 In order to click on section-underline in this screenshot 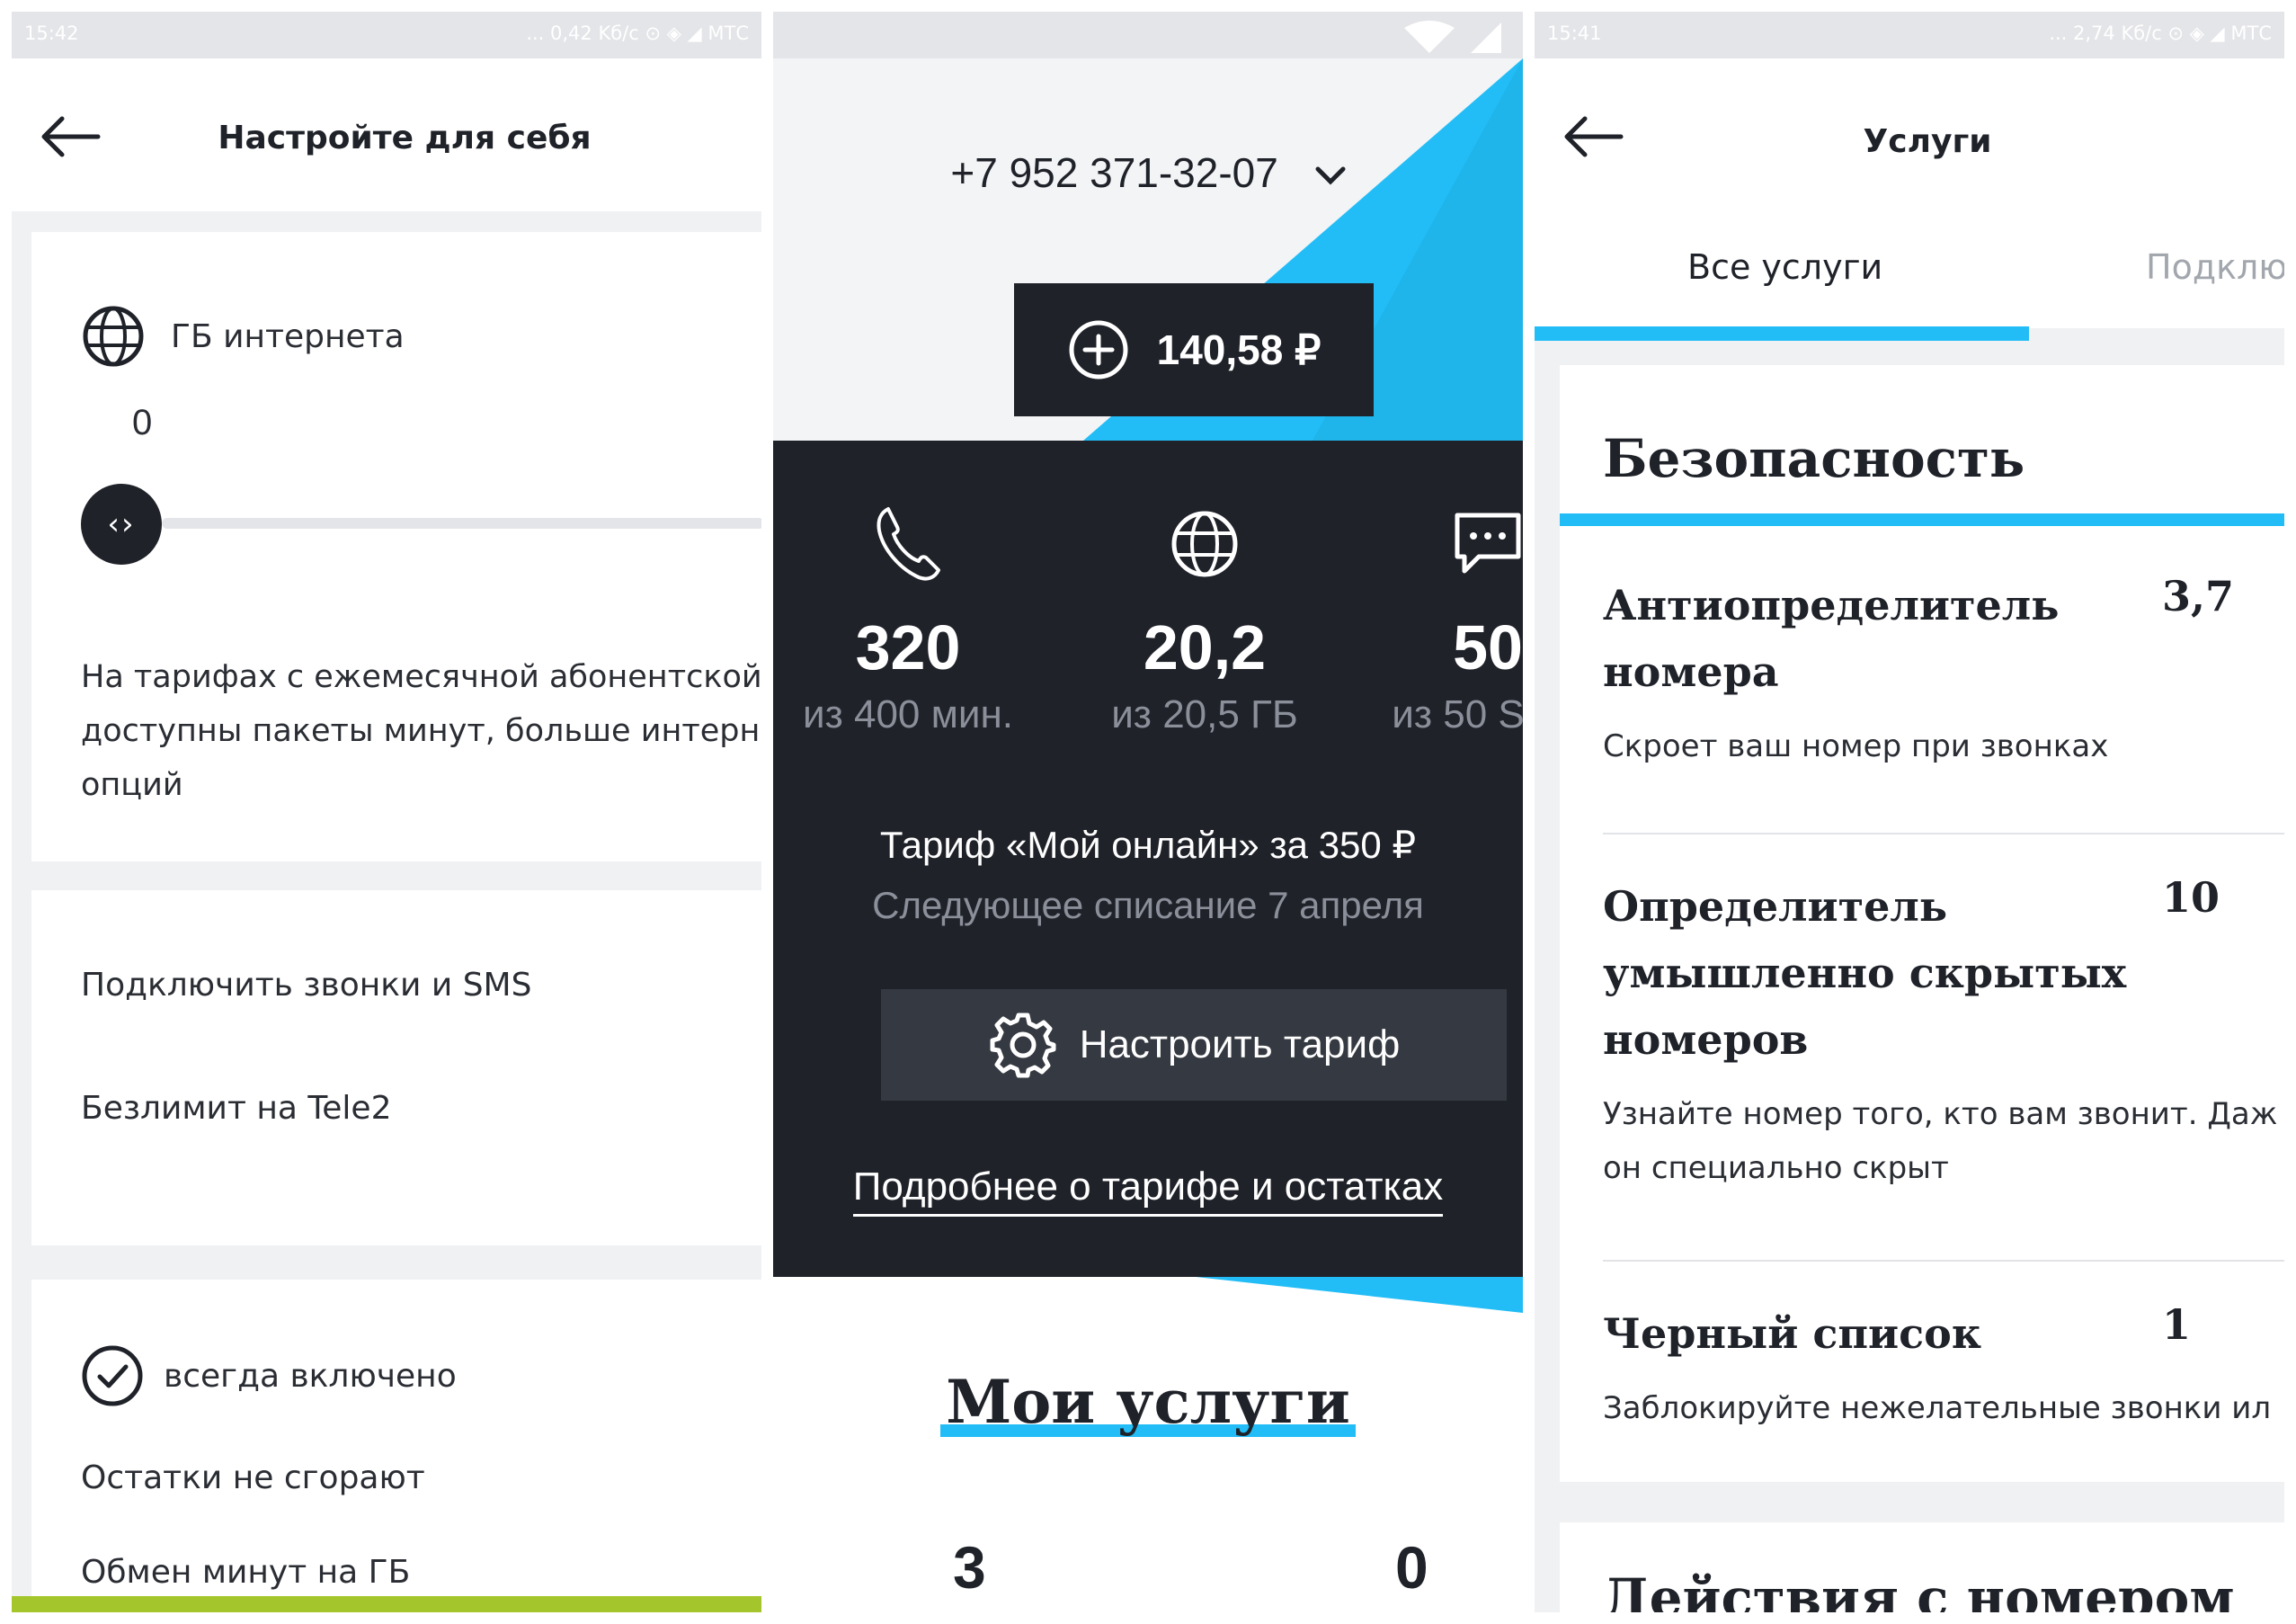, I will do `click(1922, 519)`.